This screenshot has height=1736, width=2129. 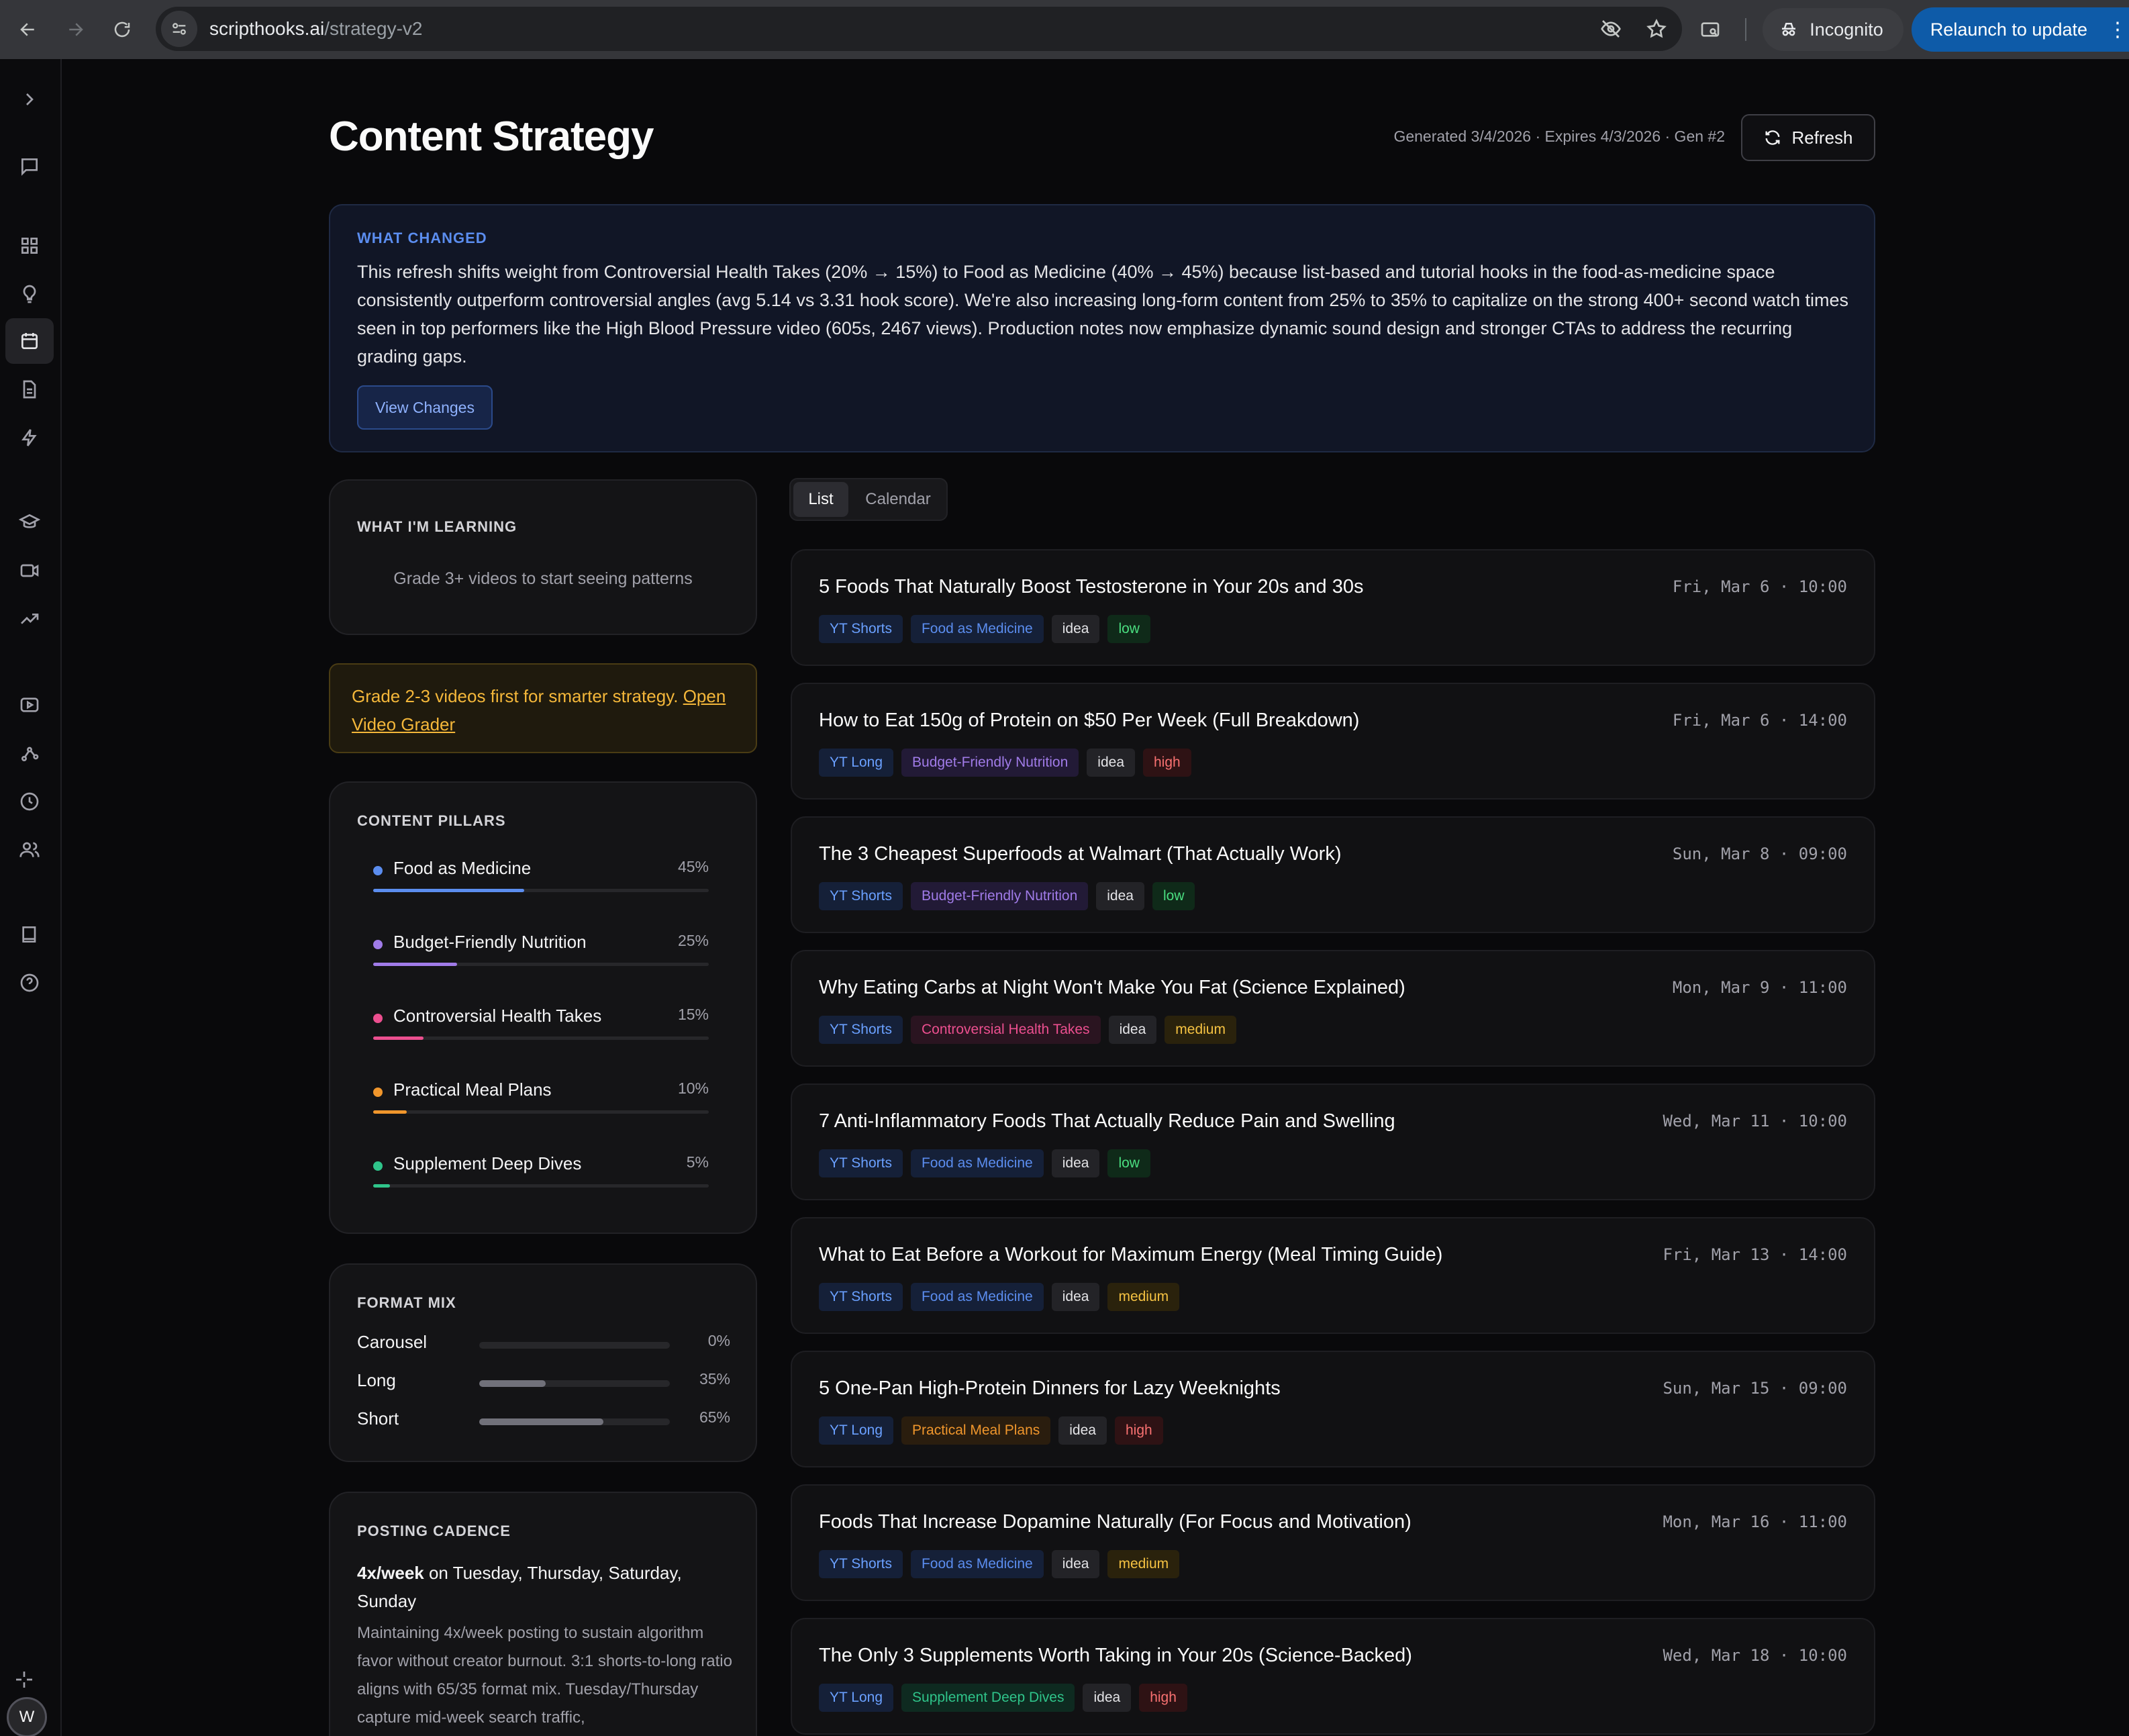 I want to click on pillar-row: Food as Medicine 45%, so click(x=541, y=878).